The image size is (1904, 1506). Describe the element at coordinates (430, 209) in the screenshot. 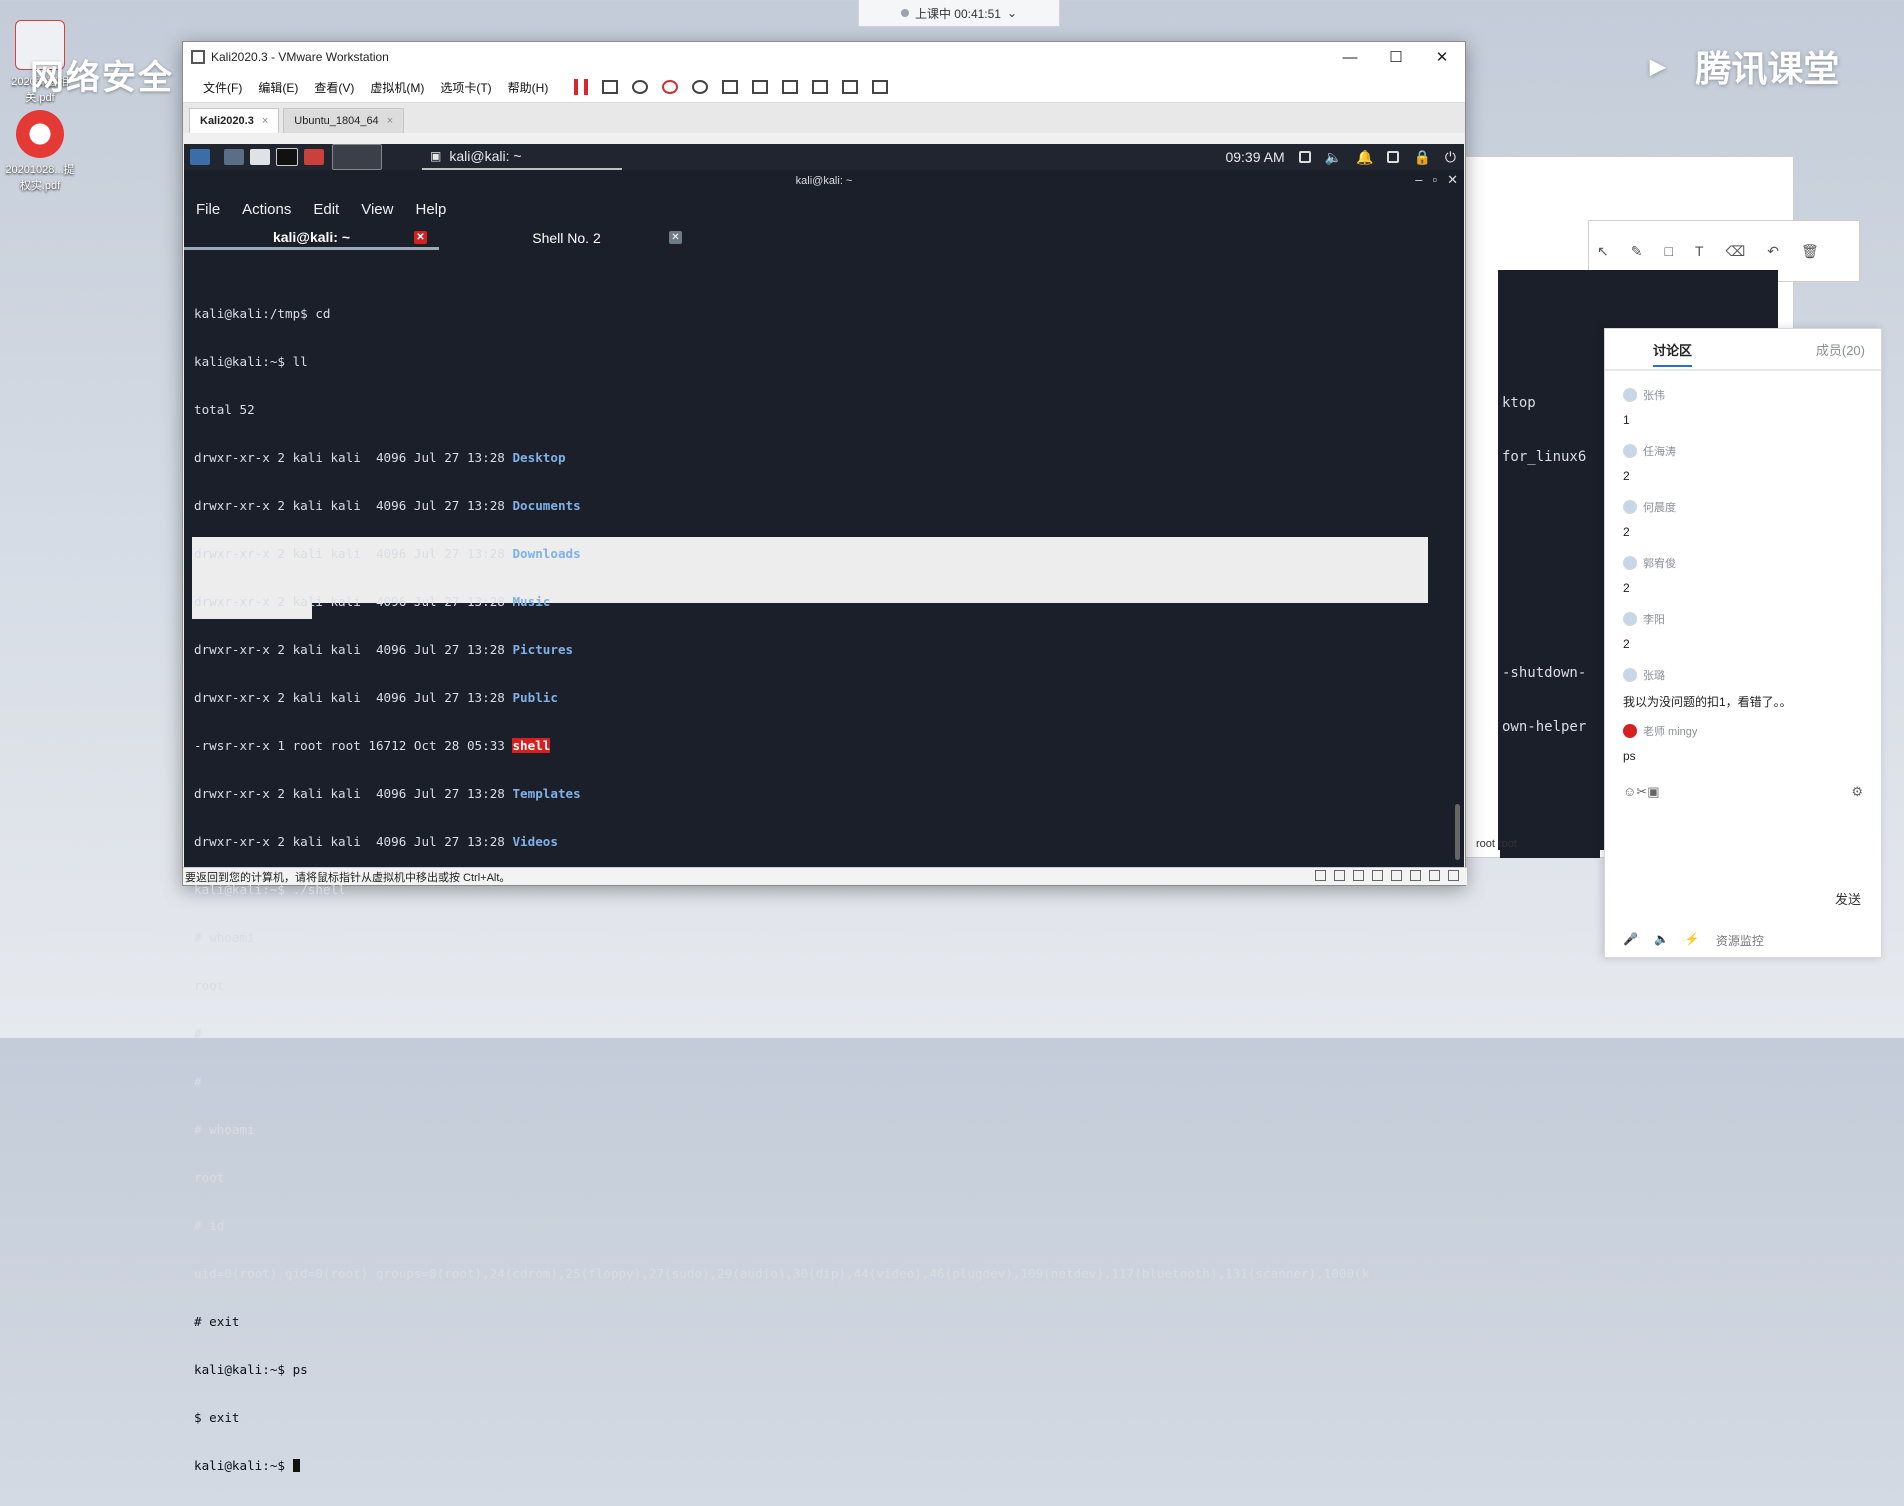

I see `menu-help: Help` at that location.